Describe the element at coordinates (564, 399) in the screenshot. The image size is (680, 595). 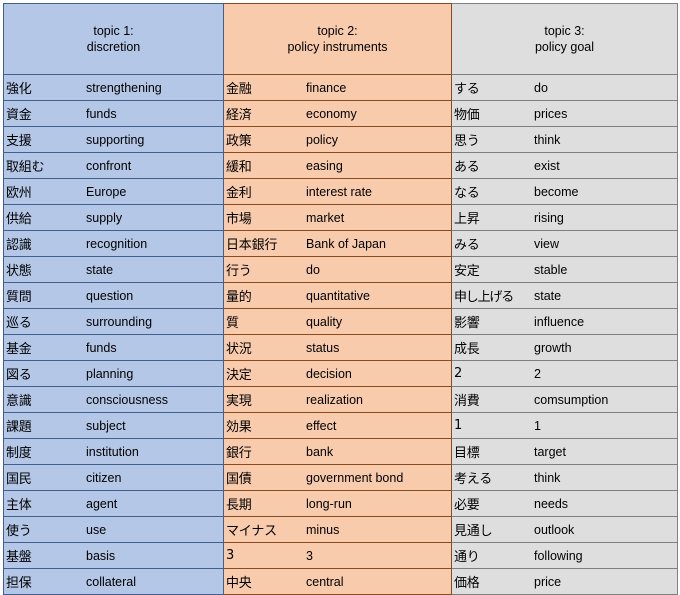
I see `cell-topic3: 消費 comsumption` at that location.